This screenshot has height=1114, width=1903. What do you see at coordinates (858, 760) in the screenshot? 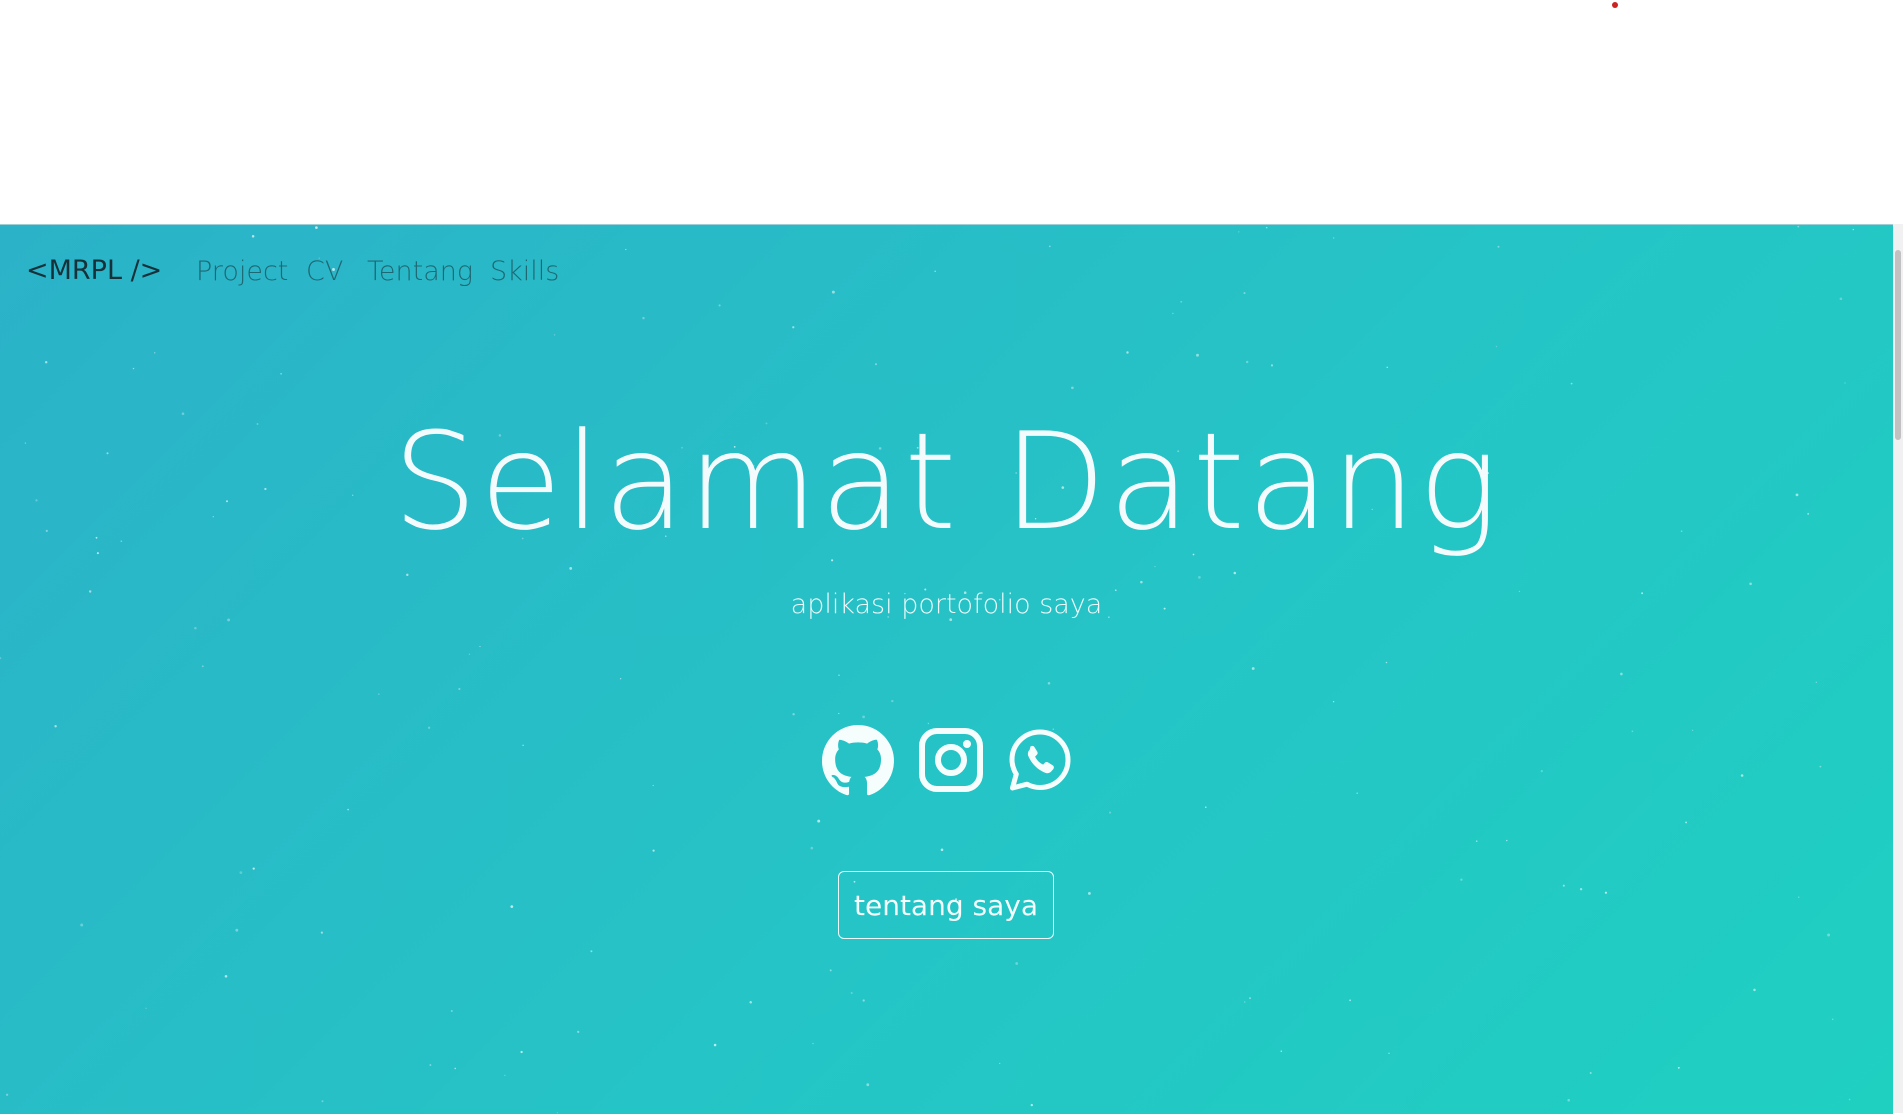
I see `github-icon` at bounding box center [858, 760].